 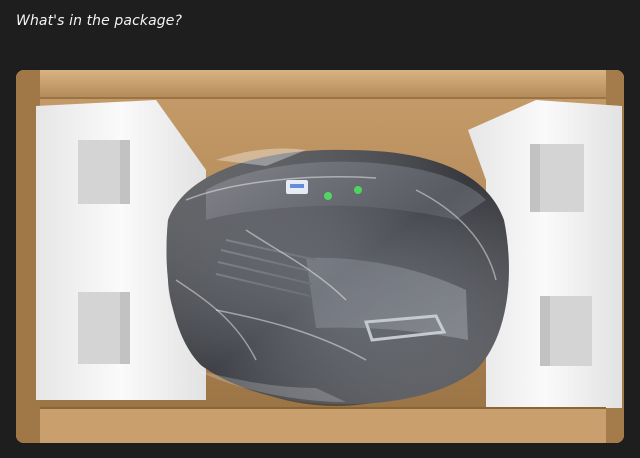 What do you see at coordinates (320, 425) in the screenshot?
I see `box-bottom-flap` at bounding box center [320, 425].